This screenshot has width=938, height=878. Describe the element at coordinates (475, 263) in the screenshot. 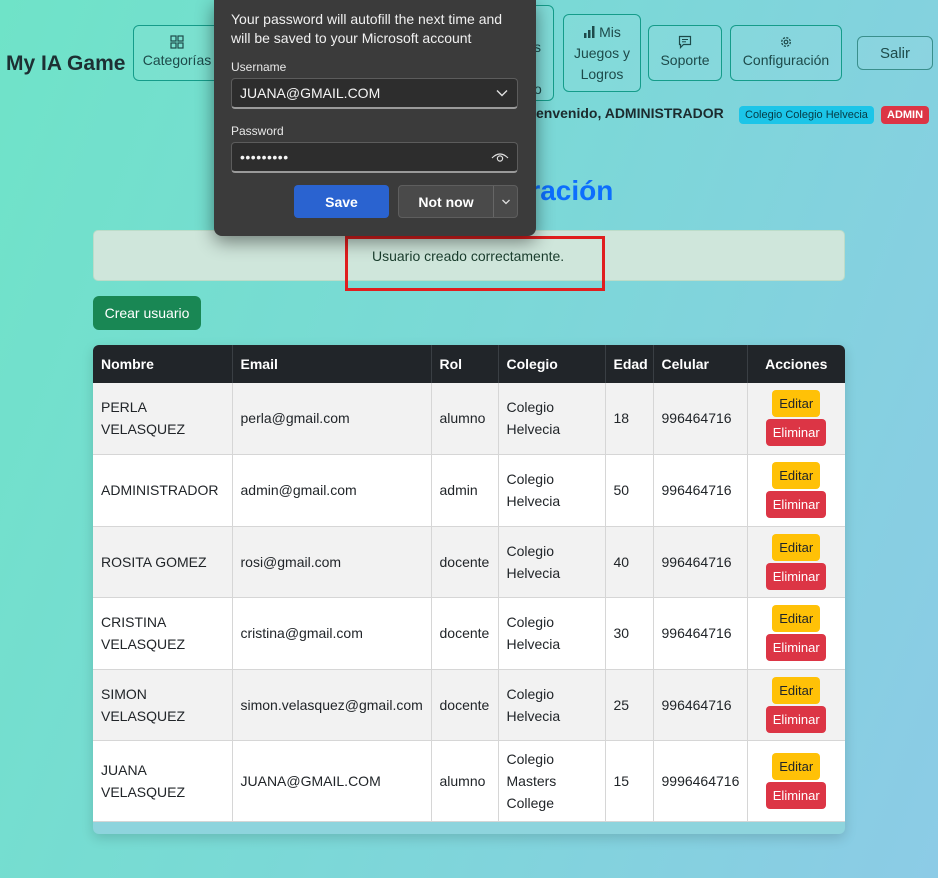

I see `annotation-highlight-box` at that location.